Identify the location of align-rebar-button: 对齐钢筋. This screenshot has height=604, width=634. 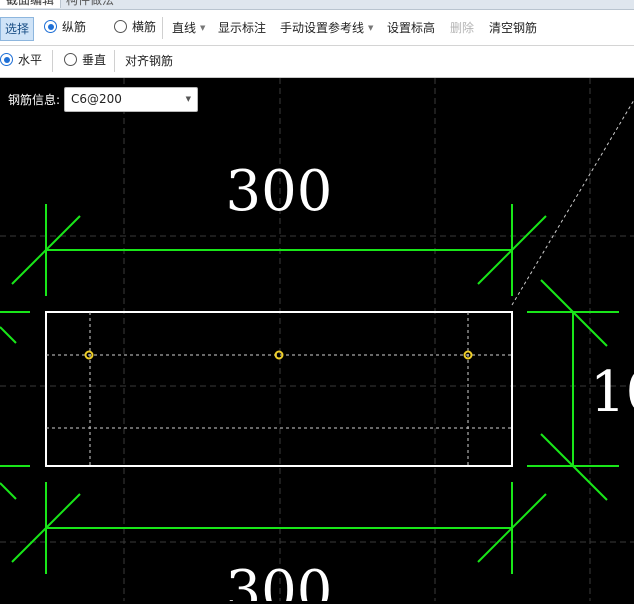
(149, 61).